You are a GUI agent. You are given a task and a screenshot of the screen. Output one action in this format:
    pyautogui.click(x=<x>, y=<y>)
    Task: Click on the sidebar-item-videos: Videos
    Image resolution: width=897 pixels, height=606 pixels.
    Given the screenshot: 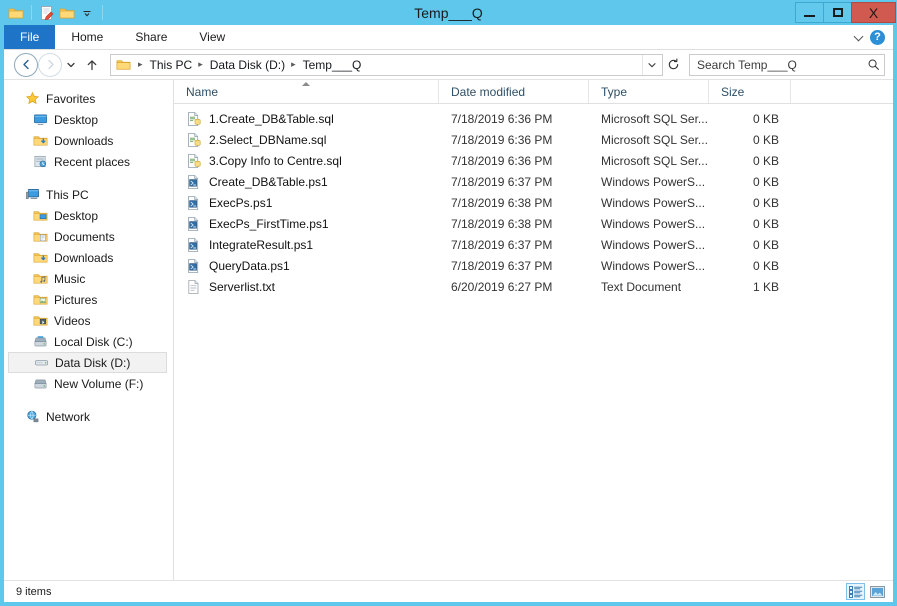 What is the action you would take?
    pyautogui.click(x=88, y=320)
    